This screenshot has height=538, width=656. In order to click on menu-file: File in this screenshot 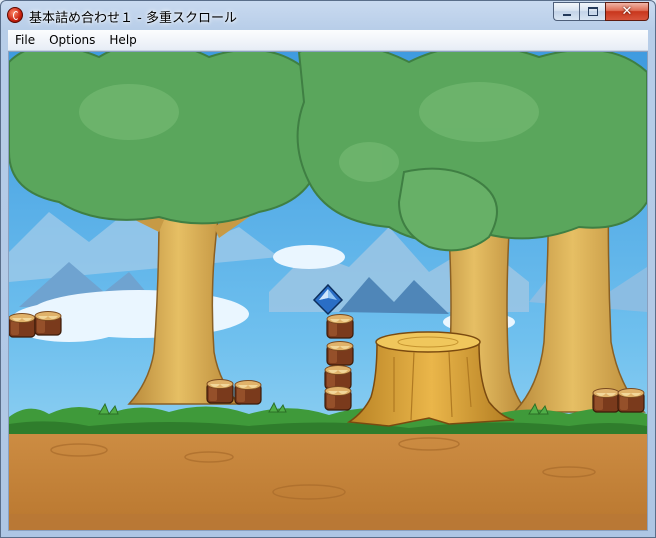, I will do `click(25, 40)`.